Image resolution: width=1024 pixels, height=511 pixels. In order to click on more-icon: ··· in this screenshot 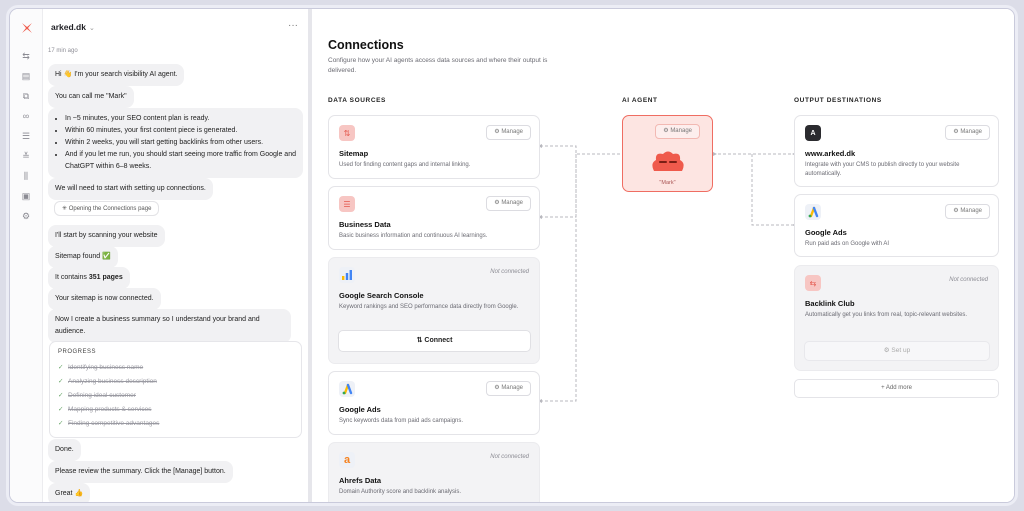, I will do `click(293, 25)`.